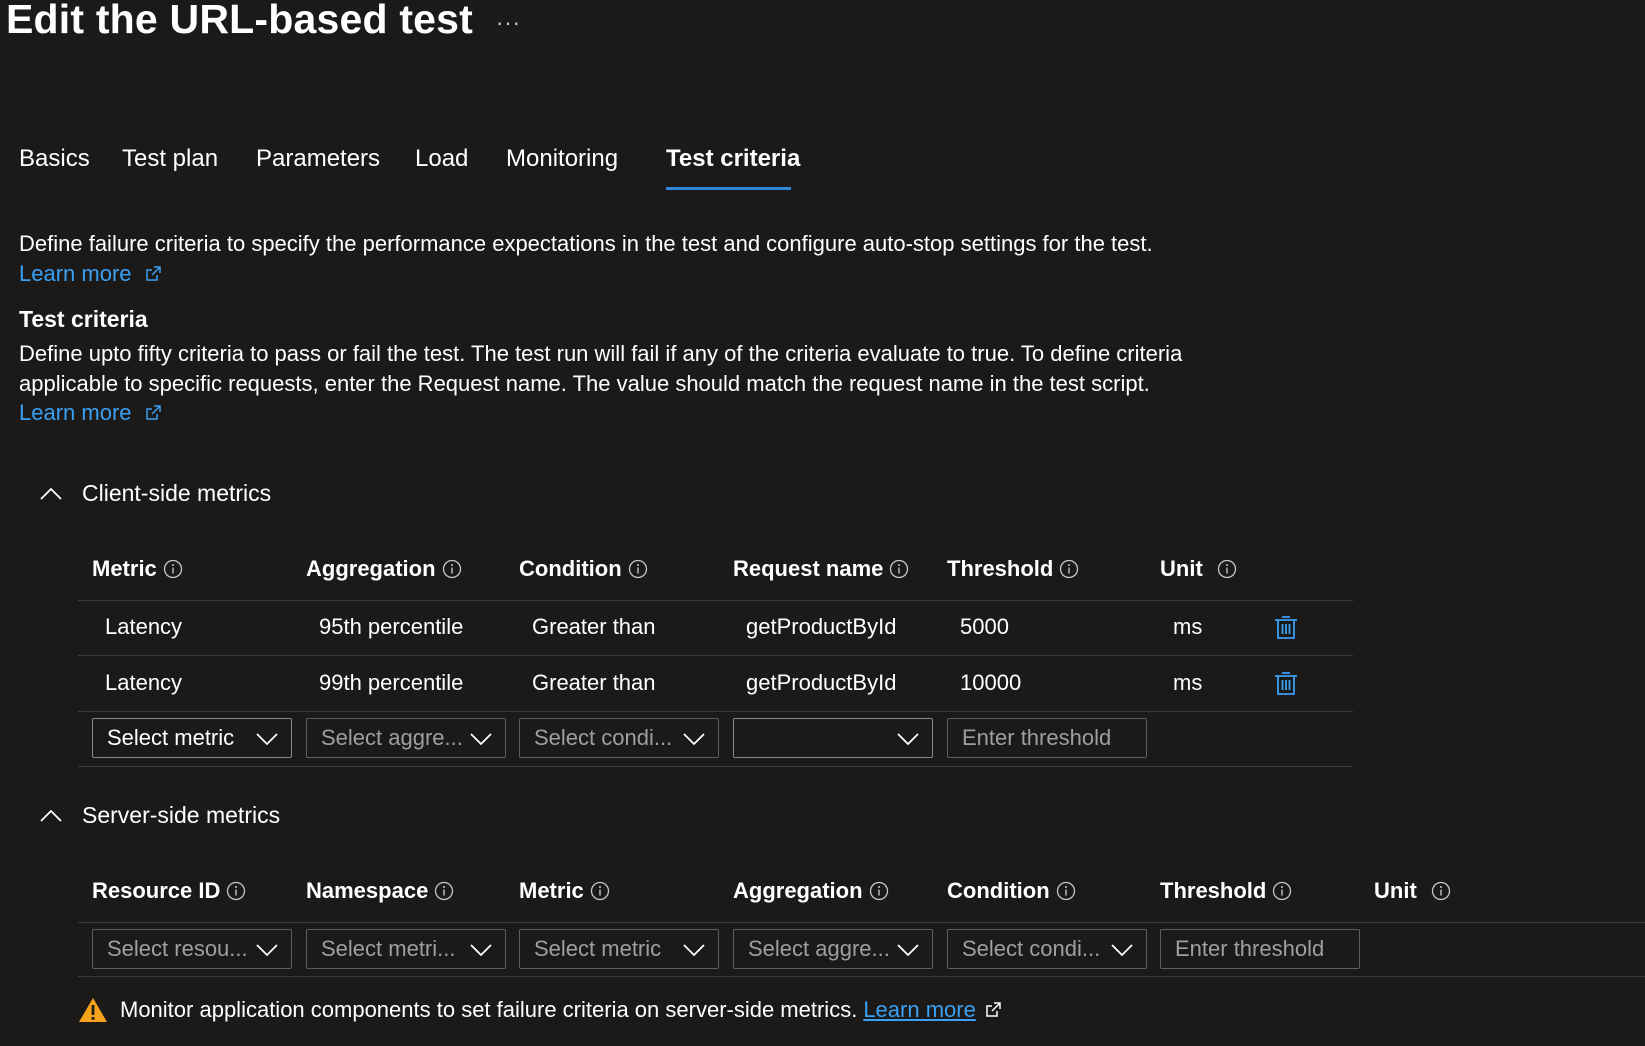  What do you see at coordinates (93, 1010) in the screenshot?
I see `warning-icon` at bounding box center [93, 1010].